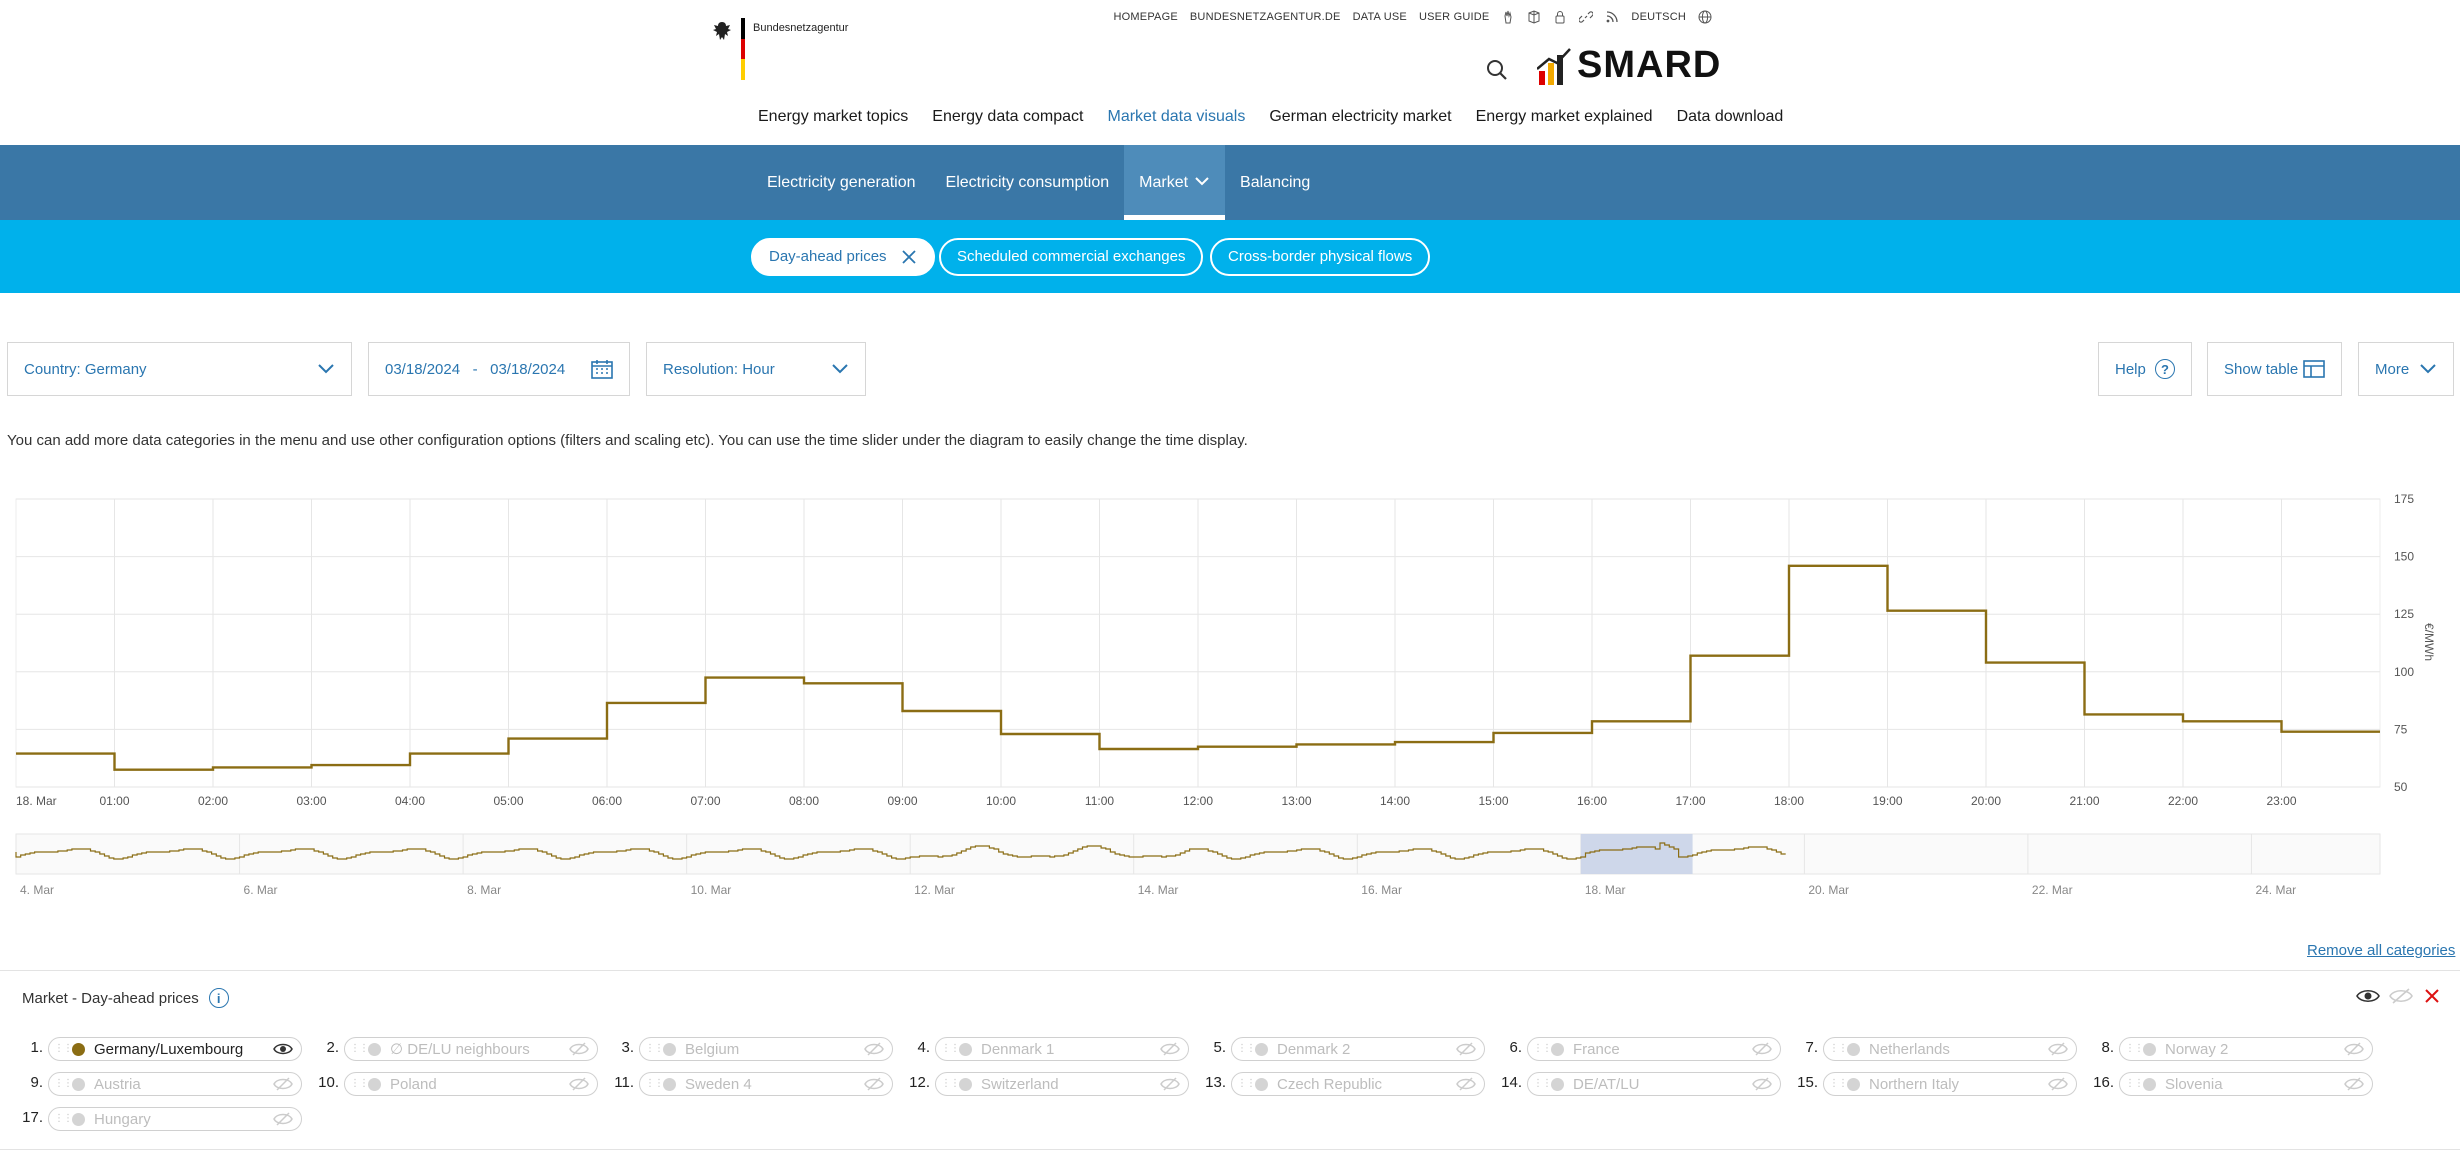 This screenshot has width=2460, height=1155. Describe the element at coordinates (766, 1084) in the screenshot. I see `legend-item: ⋮⋮ Sweden 4` at that location.